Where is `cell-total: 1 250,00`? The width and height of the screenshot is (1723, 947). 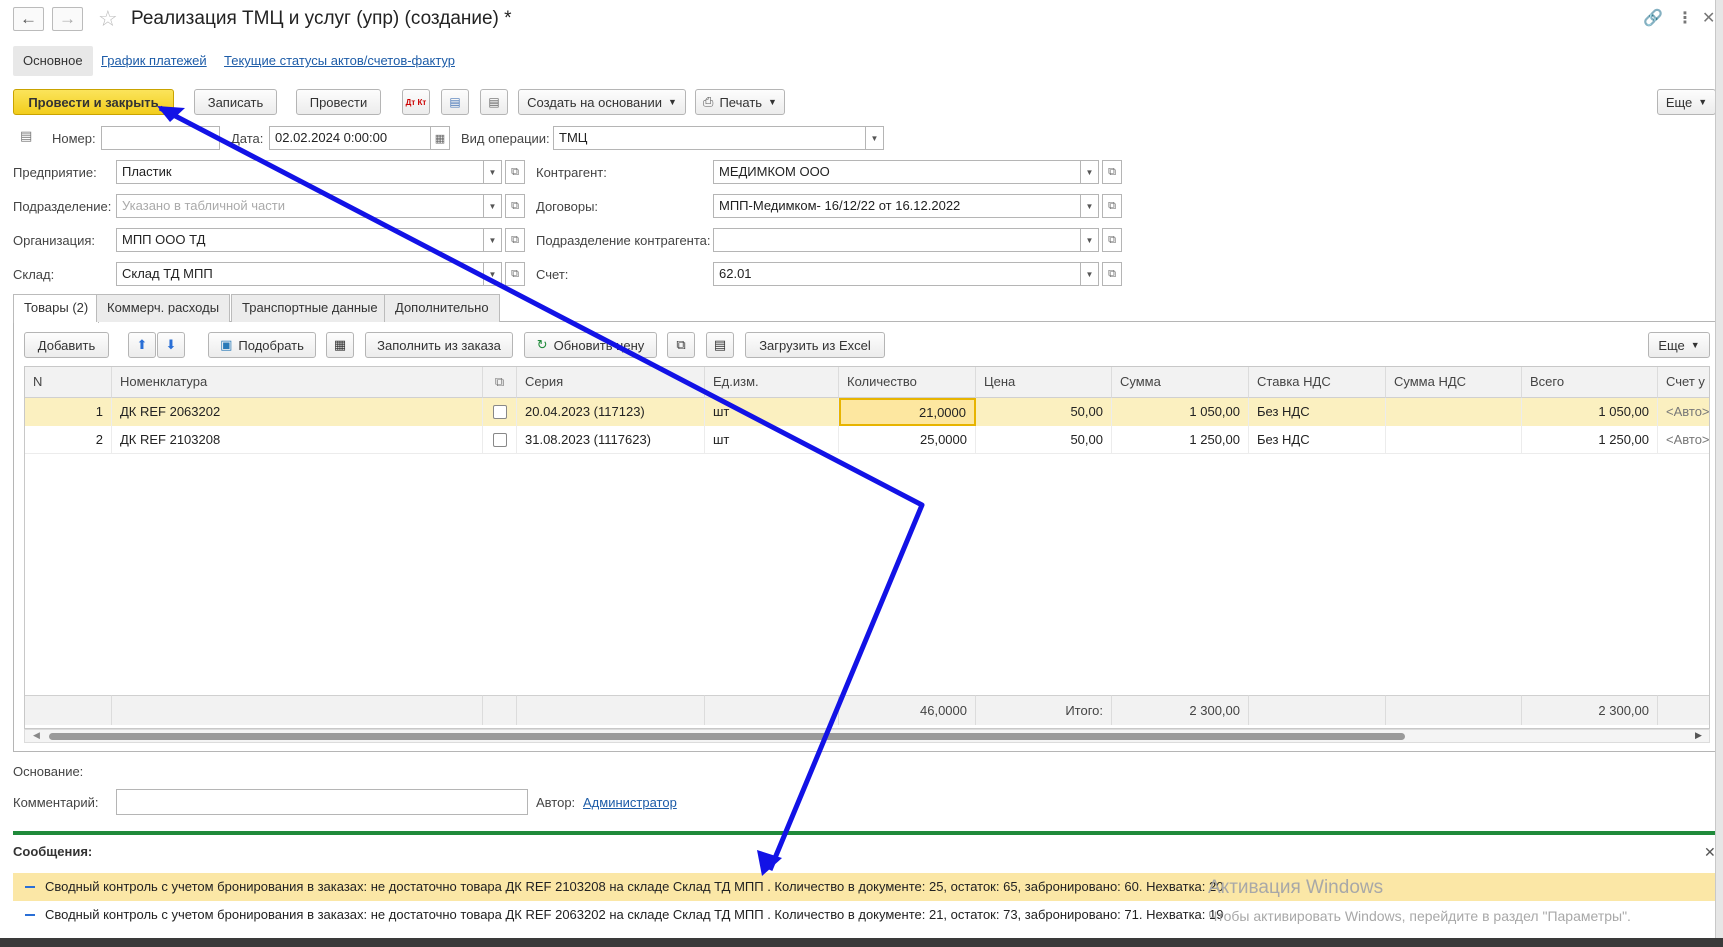
cell-total: 1 250,00 is located at coordinates (1590, 440).